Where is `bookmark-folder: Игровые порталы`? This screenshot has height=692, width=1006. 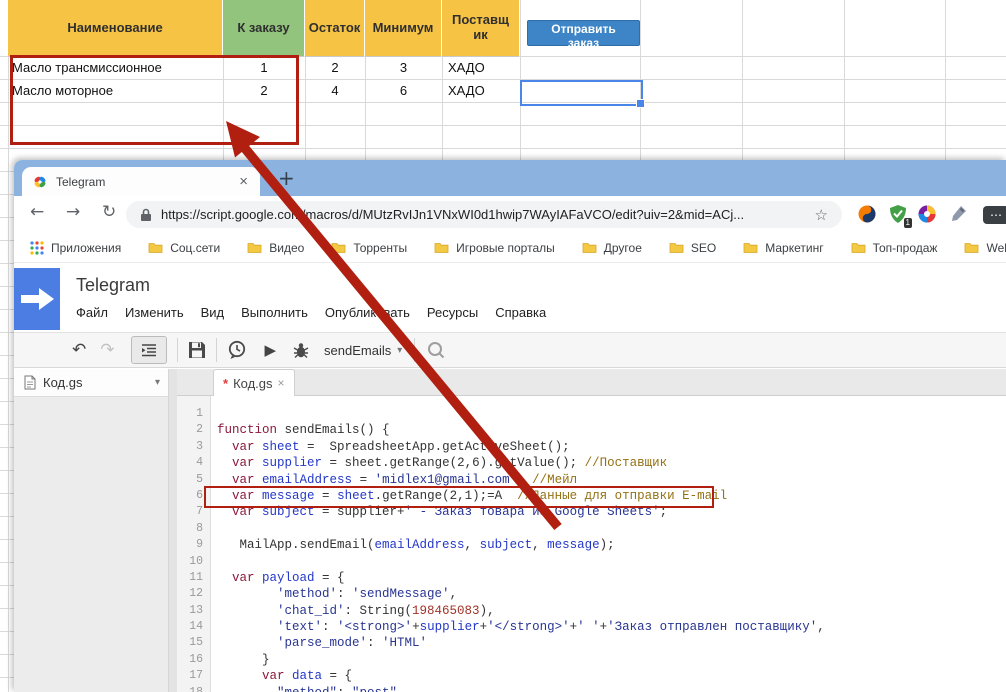
bookmark-folder: Игровые порталы is located at coordinates (494, 248).